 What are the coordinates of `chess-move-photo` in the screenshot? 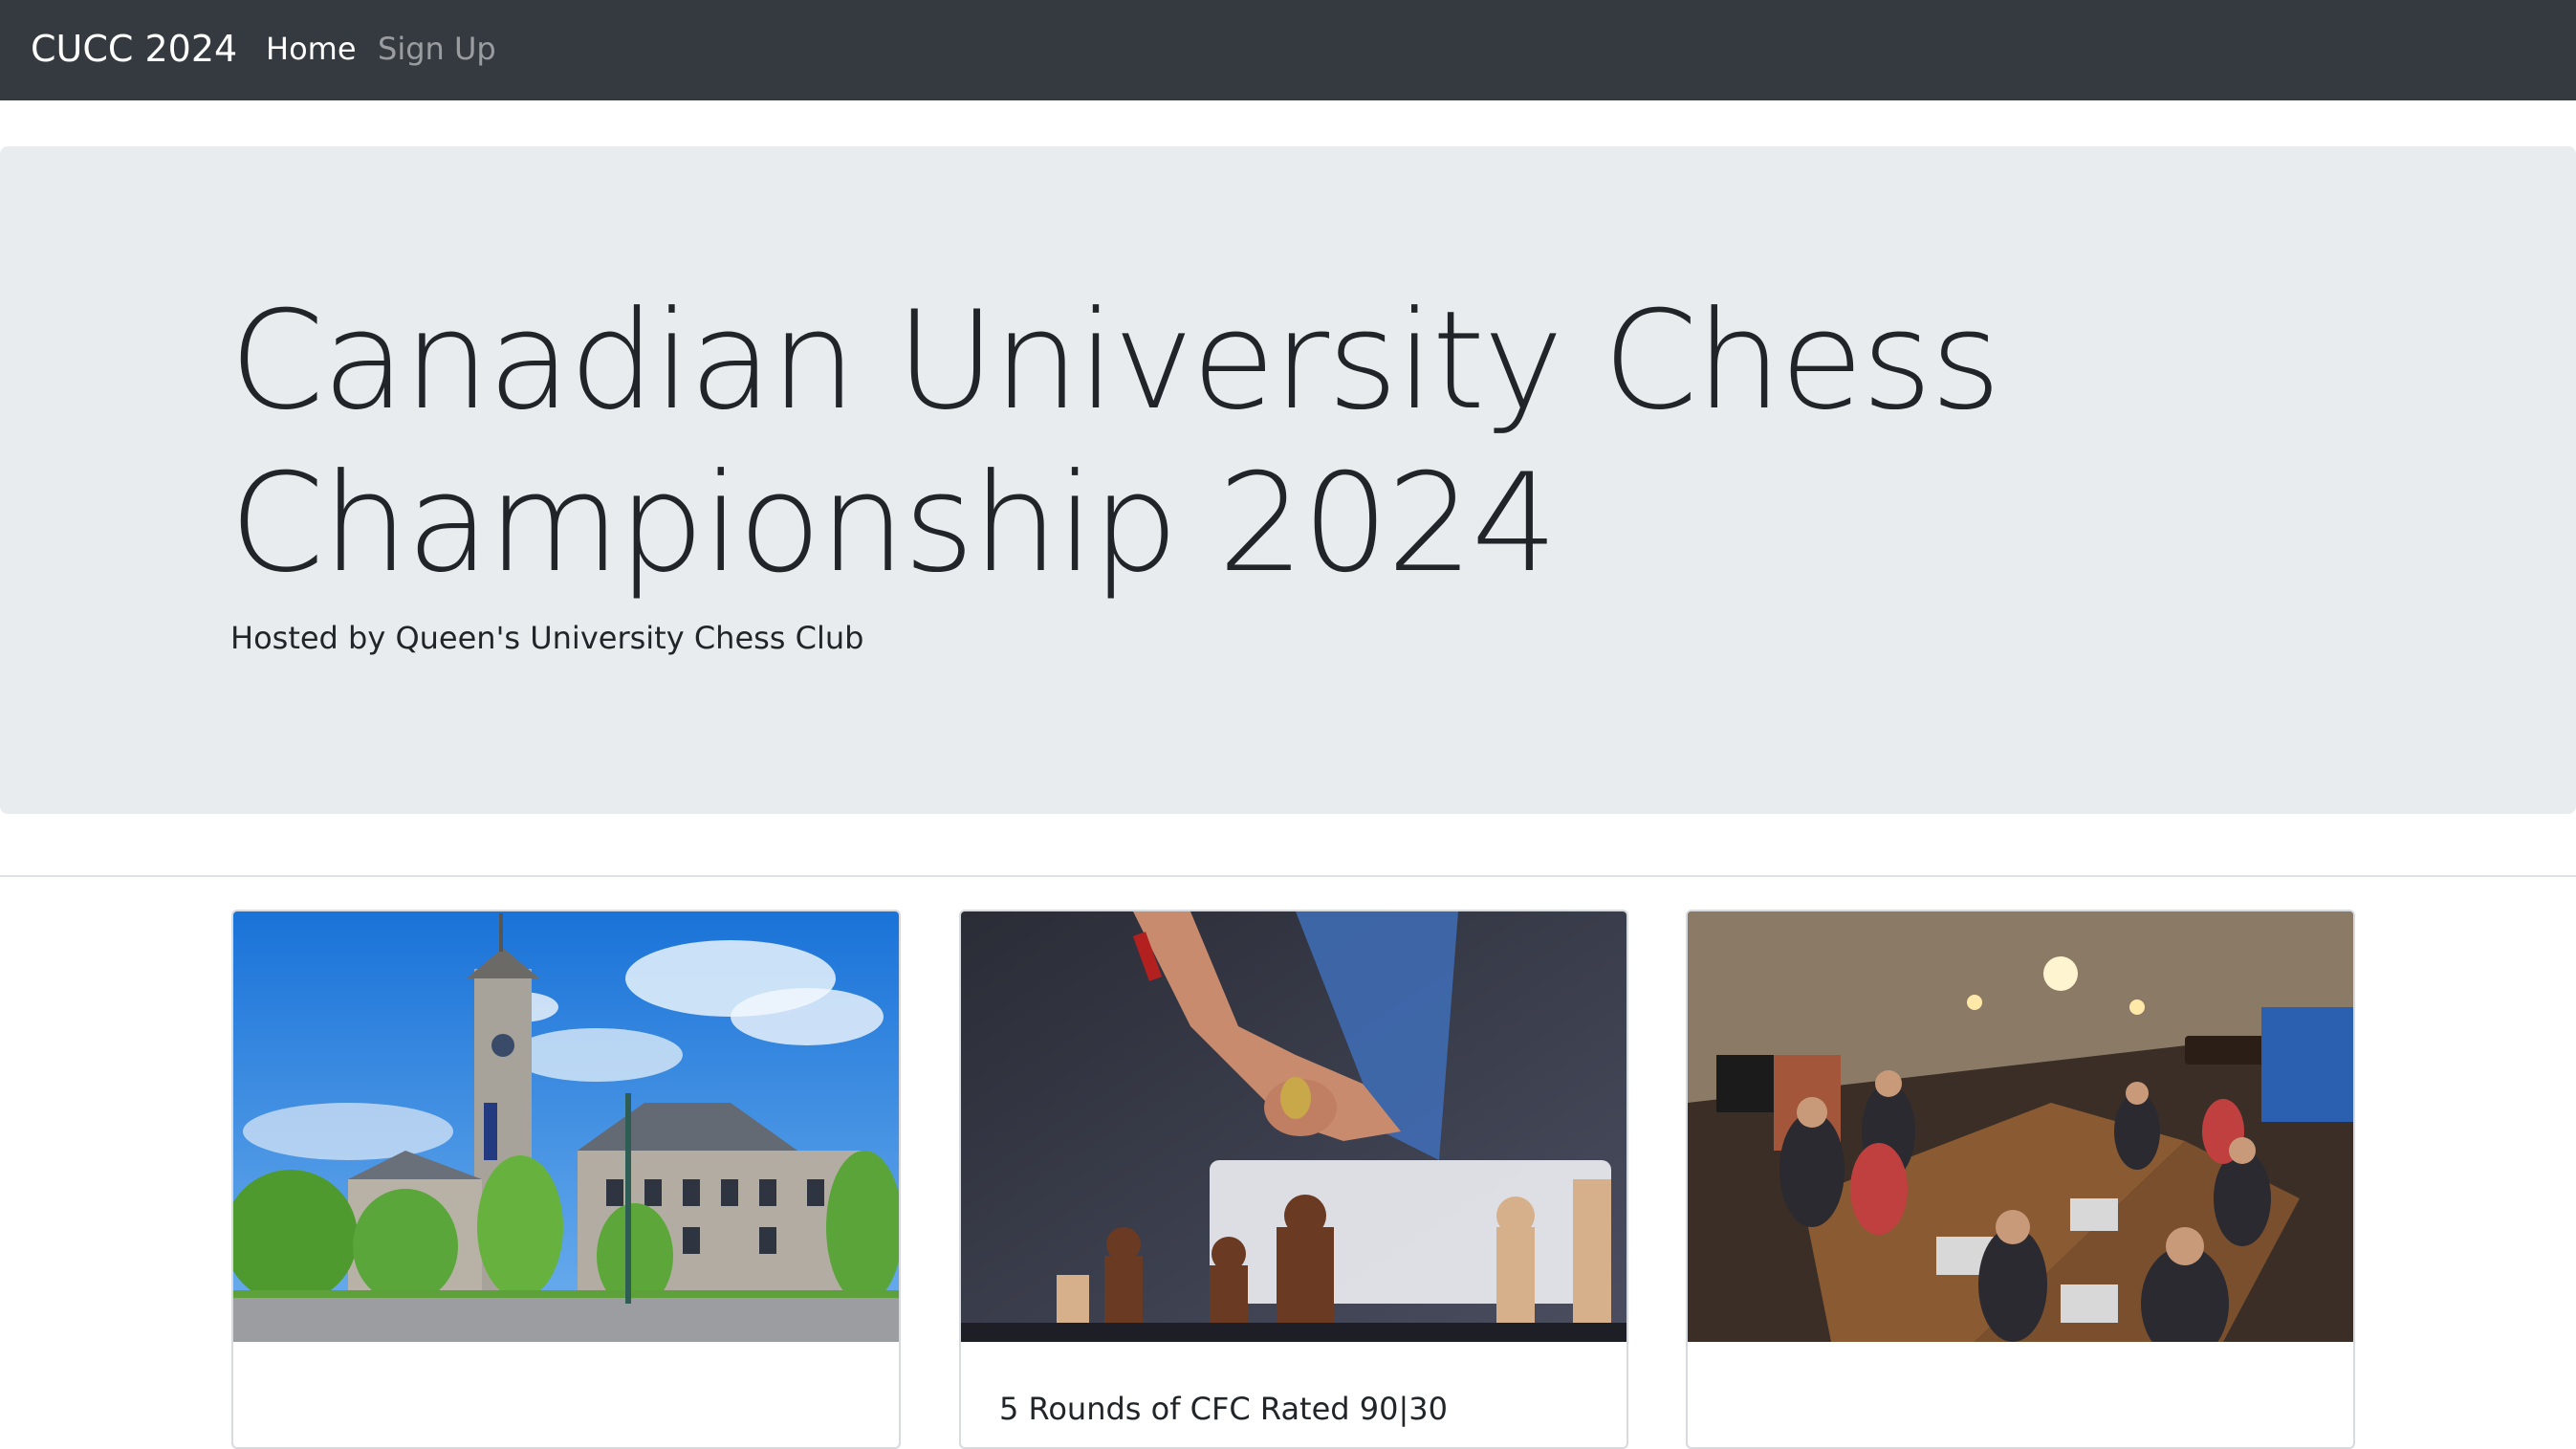 It's located at (1293, 1126).